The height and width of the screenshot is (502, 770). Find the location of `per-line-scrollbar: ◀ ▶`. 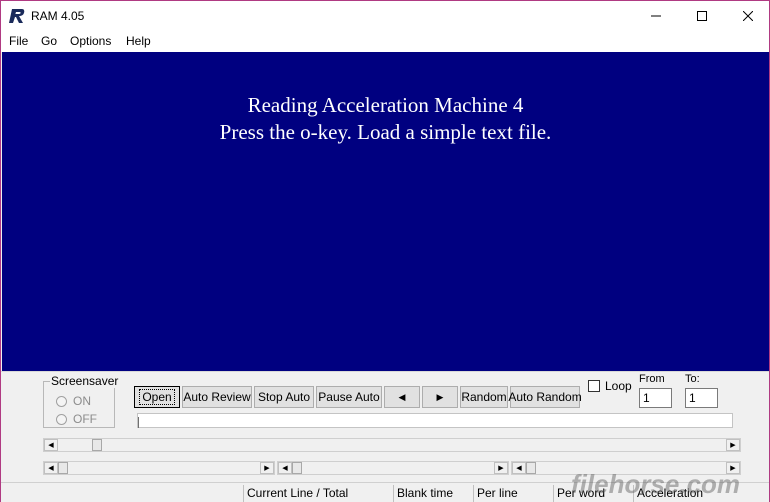

per-line-scrollbar: ◀ ▶ is located at coordinates (393, 468).